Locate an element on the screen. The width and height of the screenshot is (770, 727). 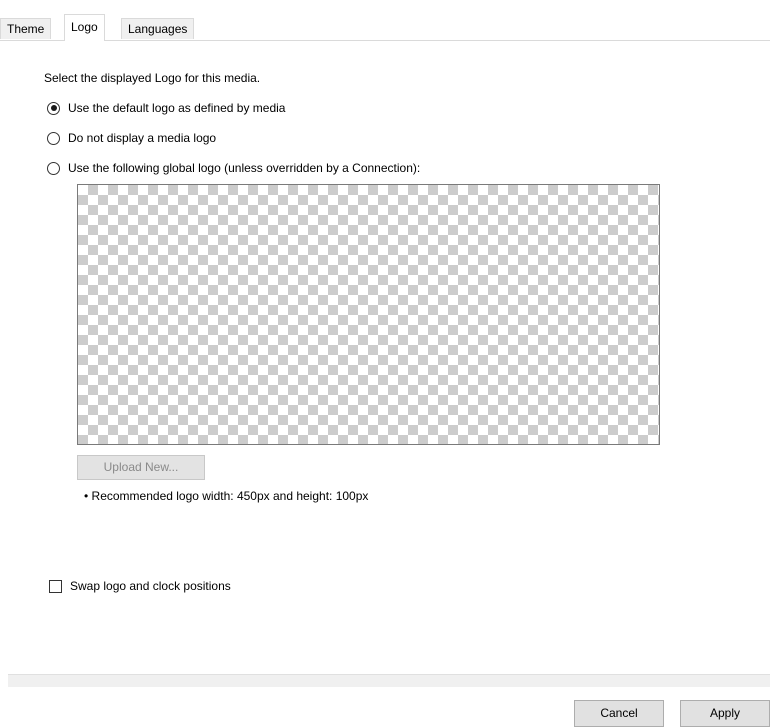
swap-logo-clock-option: Swap logo and clock positions is located at coordinates (140, 586).